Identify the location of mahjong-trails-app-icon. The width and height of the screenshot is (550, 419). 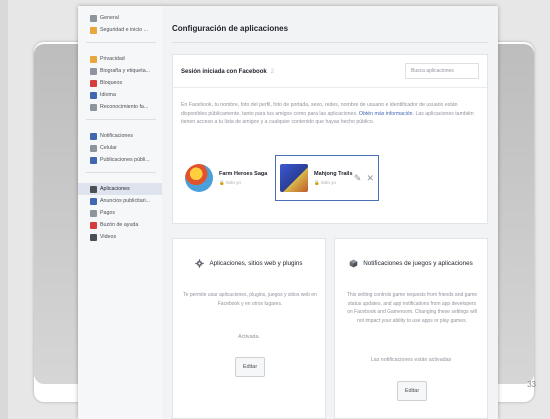
(294, 178).